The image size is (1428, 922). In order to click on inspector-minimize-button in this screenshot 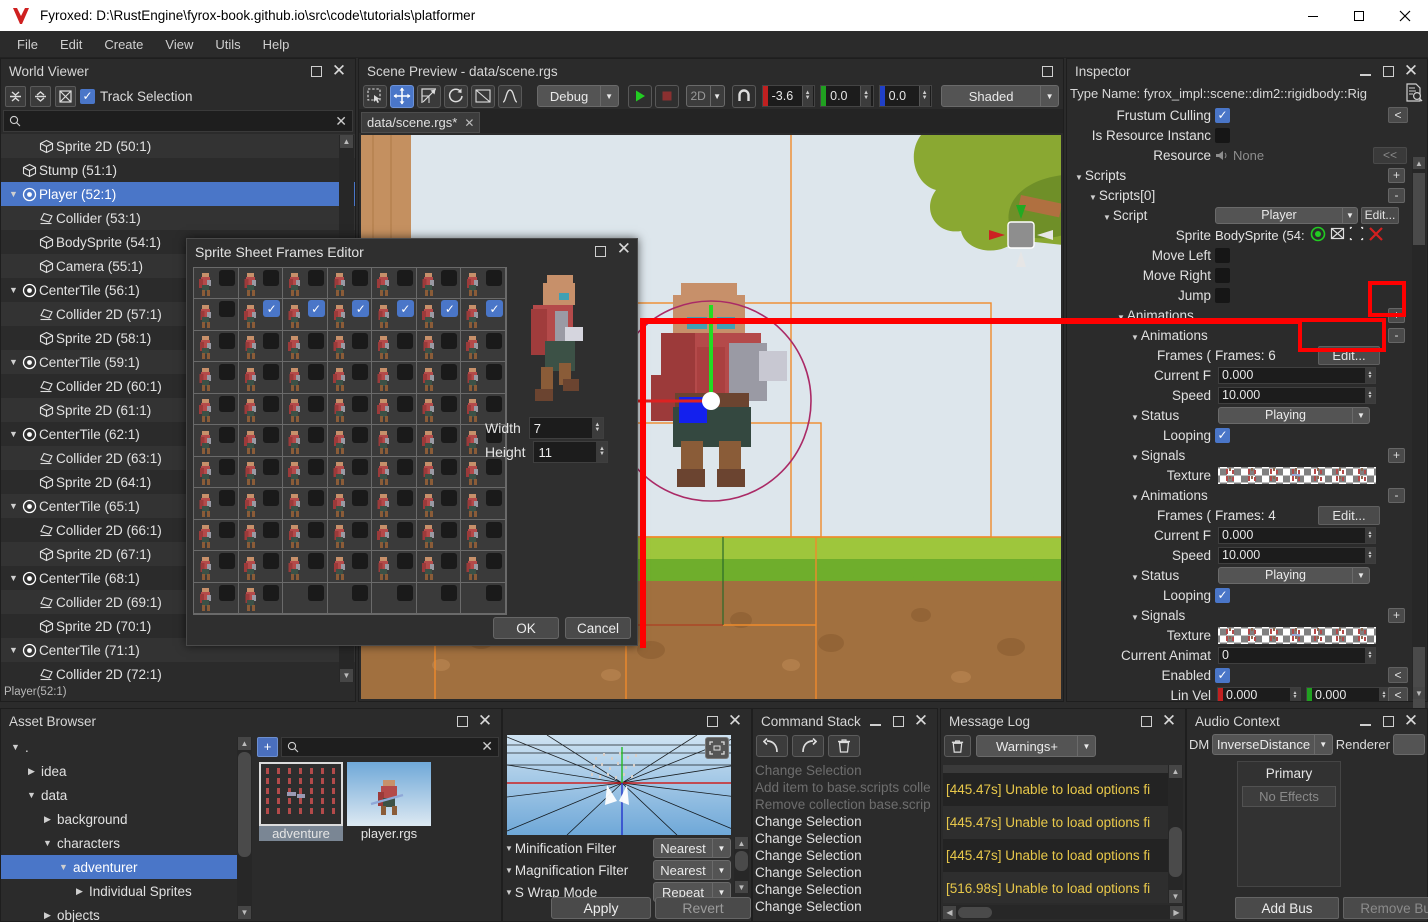, I will do `click(1365, 71)`.